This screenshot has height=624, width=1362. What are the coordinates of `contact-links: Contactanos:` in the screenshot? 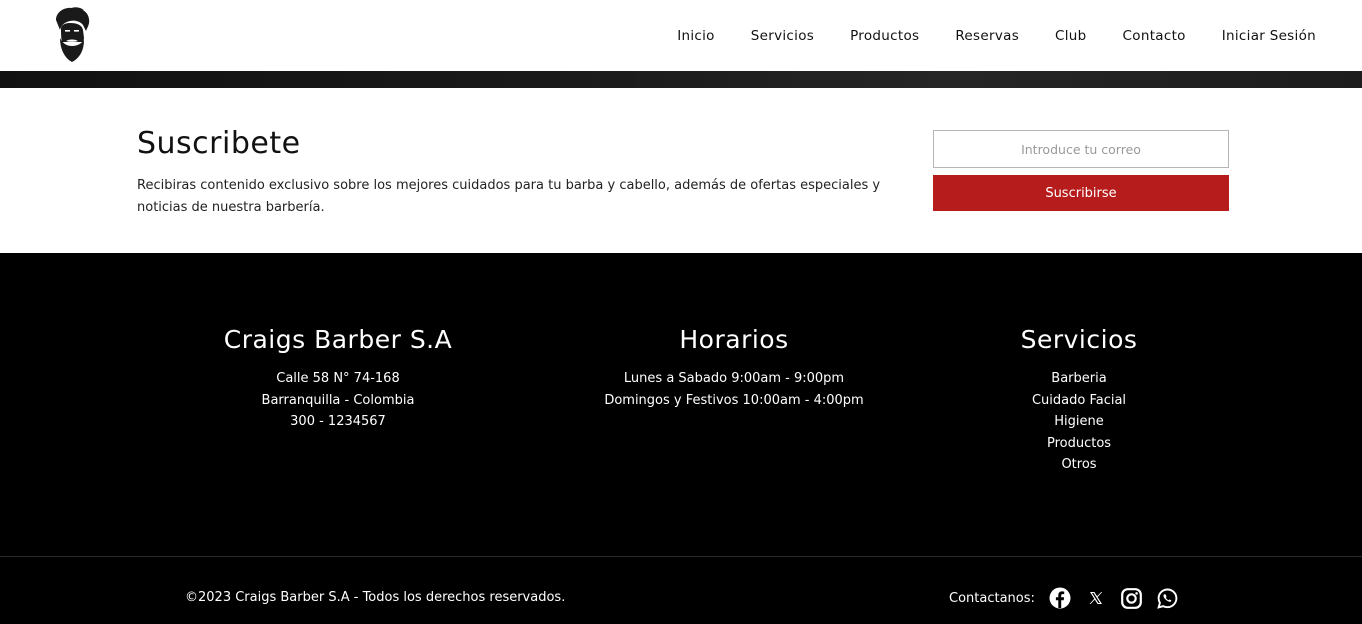 It's located at (1064, 598).